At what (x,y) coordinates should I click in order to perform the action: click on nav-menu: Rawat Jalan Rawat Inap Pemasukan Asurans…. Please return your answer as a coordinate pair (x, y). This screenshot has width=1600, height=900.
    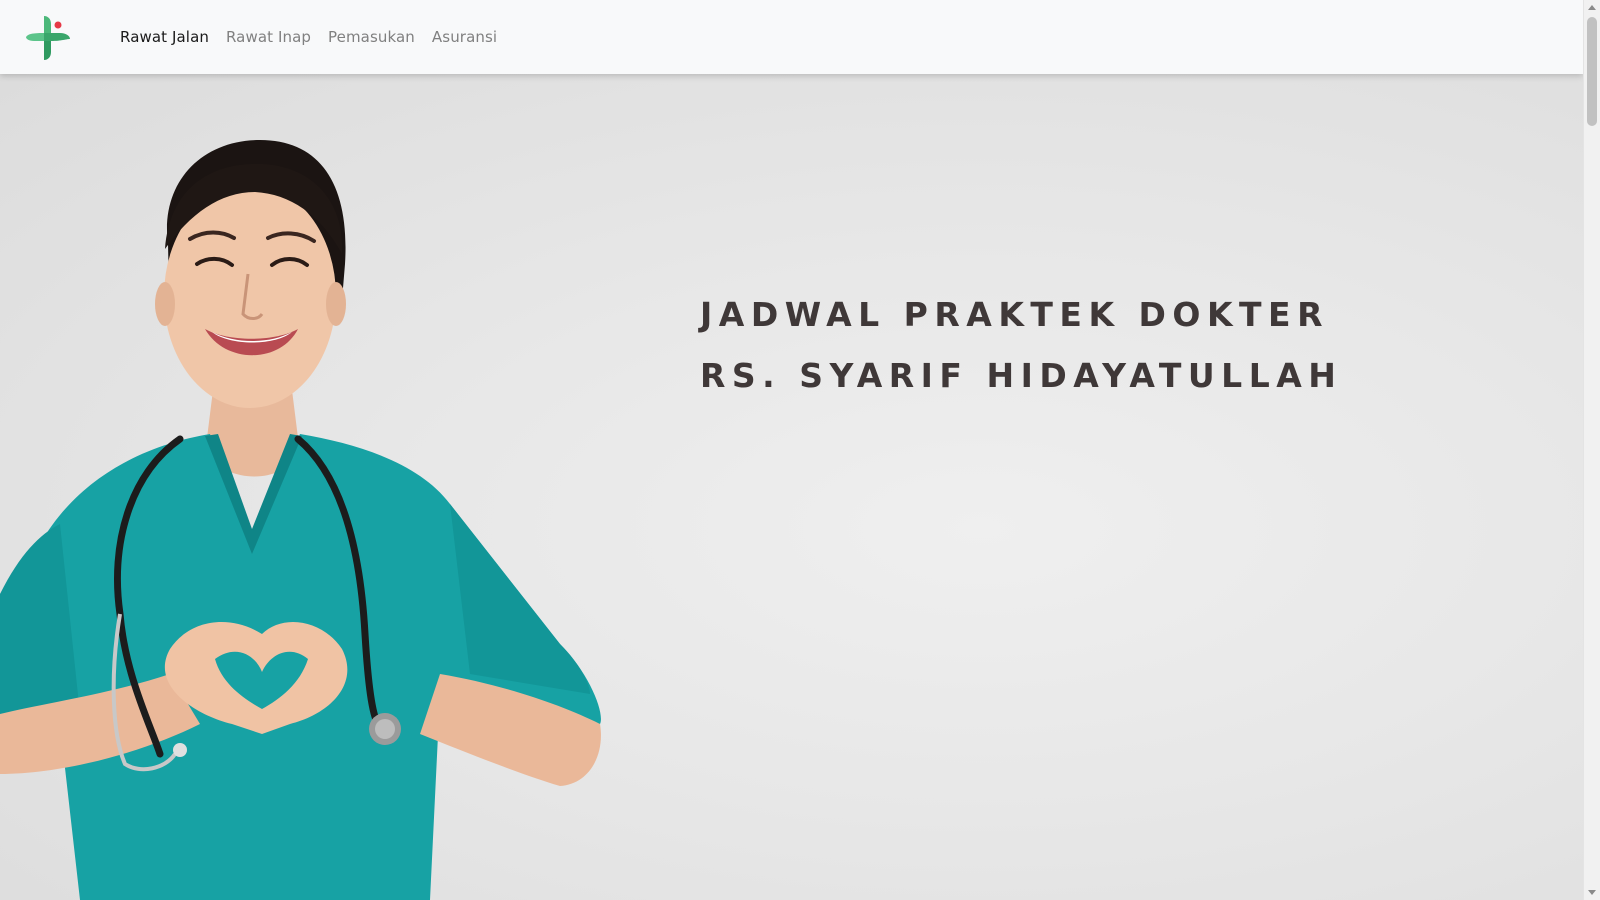
    Looking at the image, I should click on (308, 37).